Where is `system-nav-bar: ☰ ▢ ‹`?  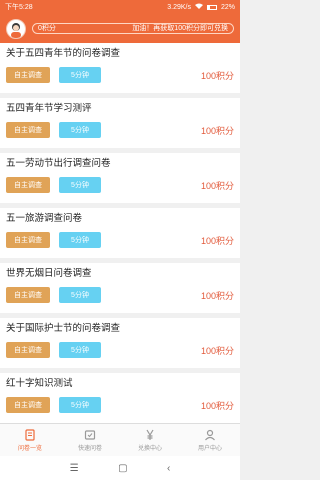 system-nav-bar: ☰ ▢ ‹ is located at coordinates (120, 468).